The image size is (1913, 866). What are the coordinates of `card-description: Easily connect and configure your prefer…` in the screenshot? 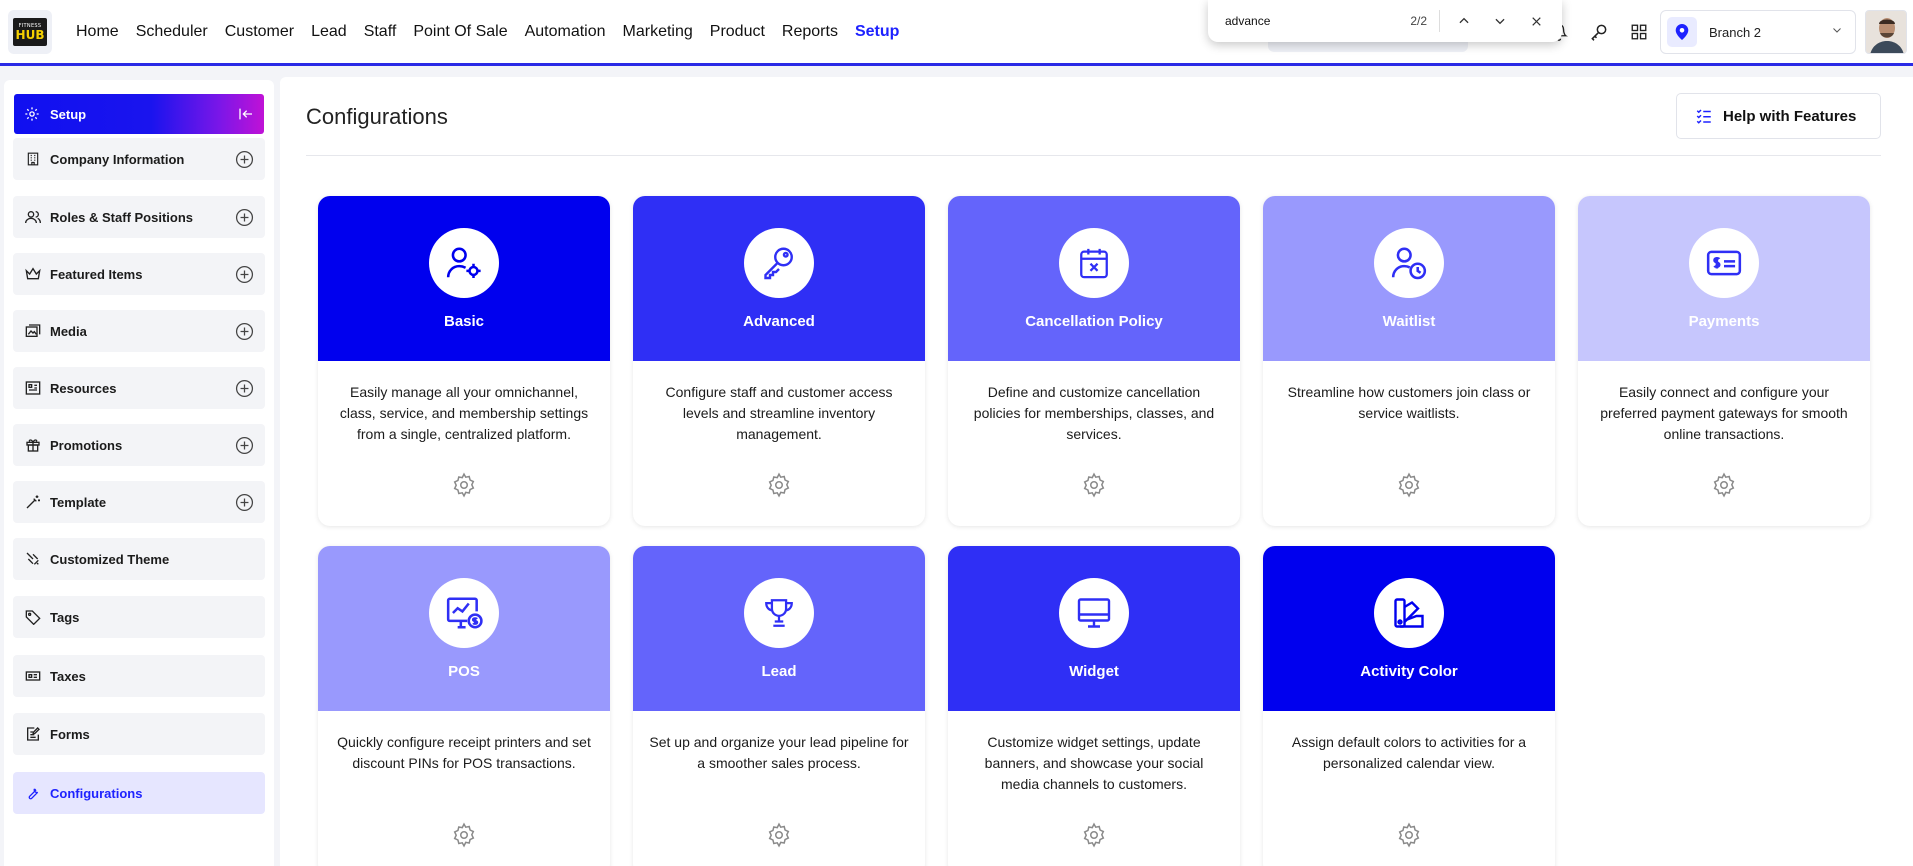 It's located at (1724, 413).